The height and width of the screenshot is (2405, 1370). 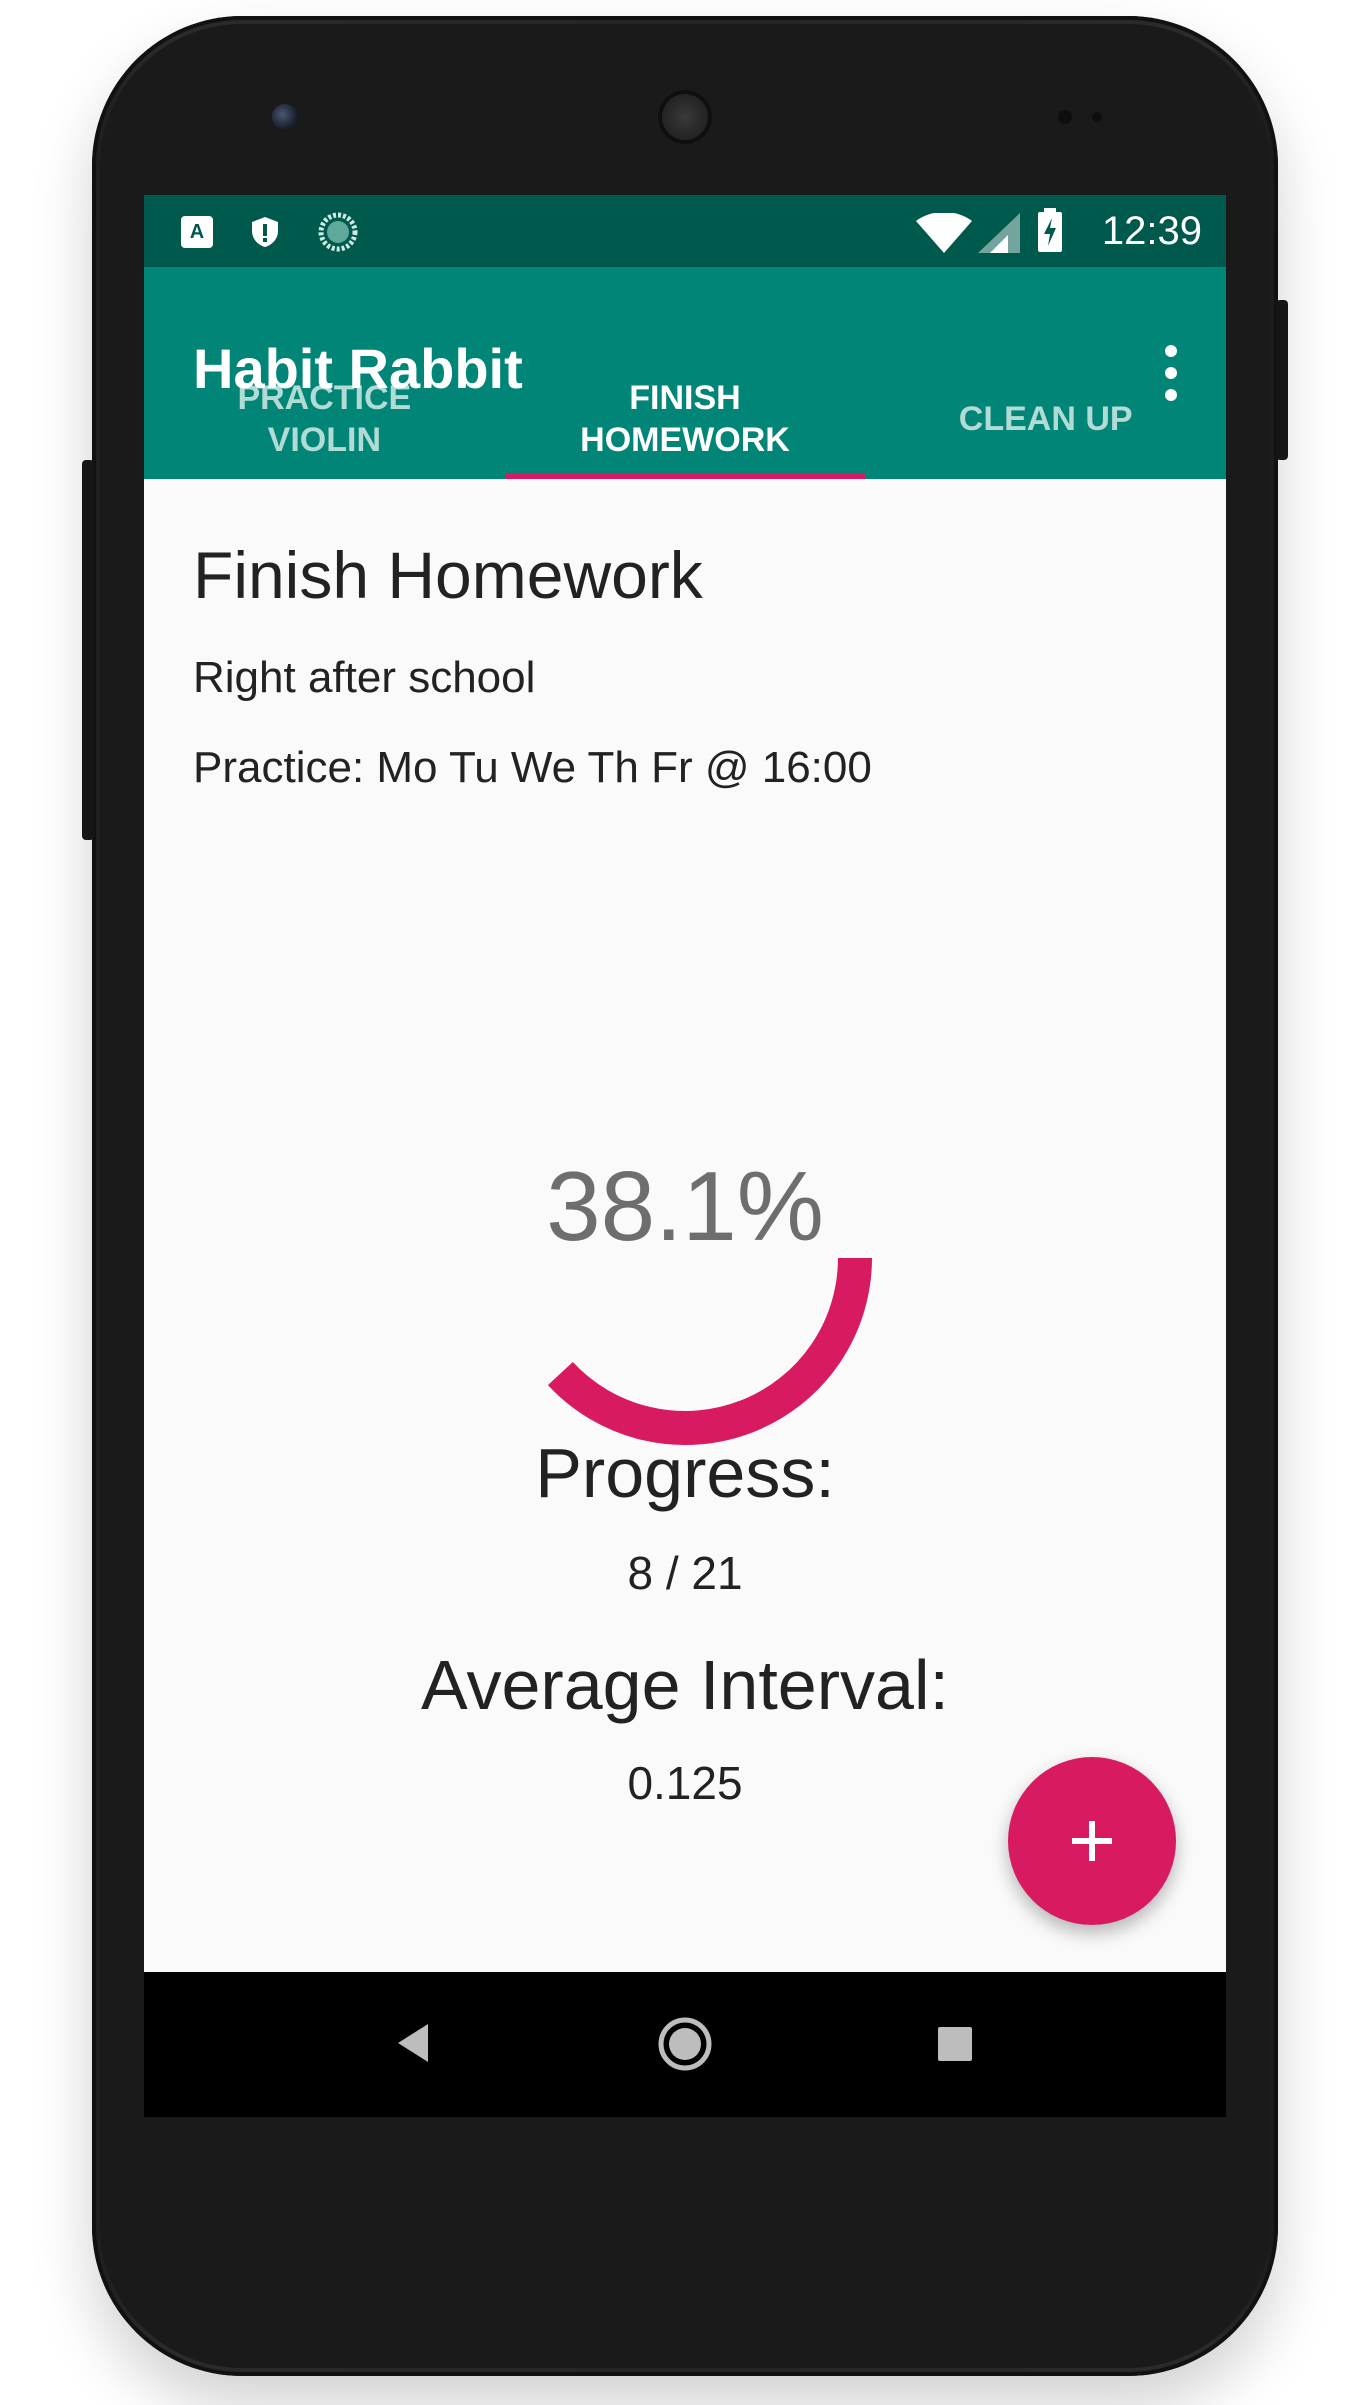 What do you see at coordinates (265, 232) in the screenshot?
I see `shield-icon` at bounding box center [265, 232].